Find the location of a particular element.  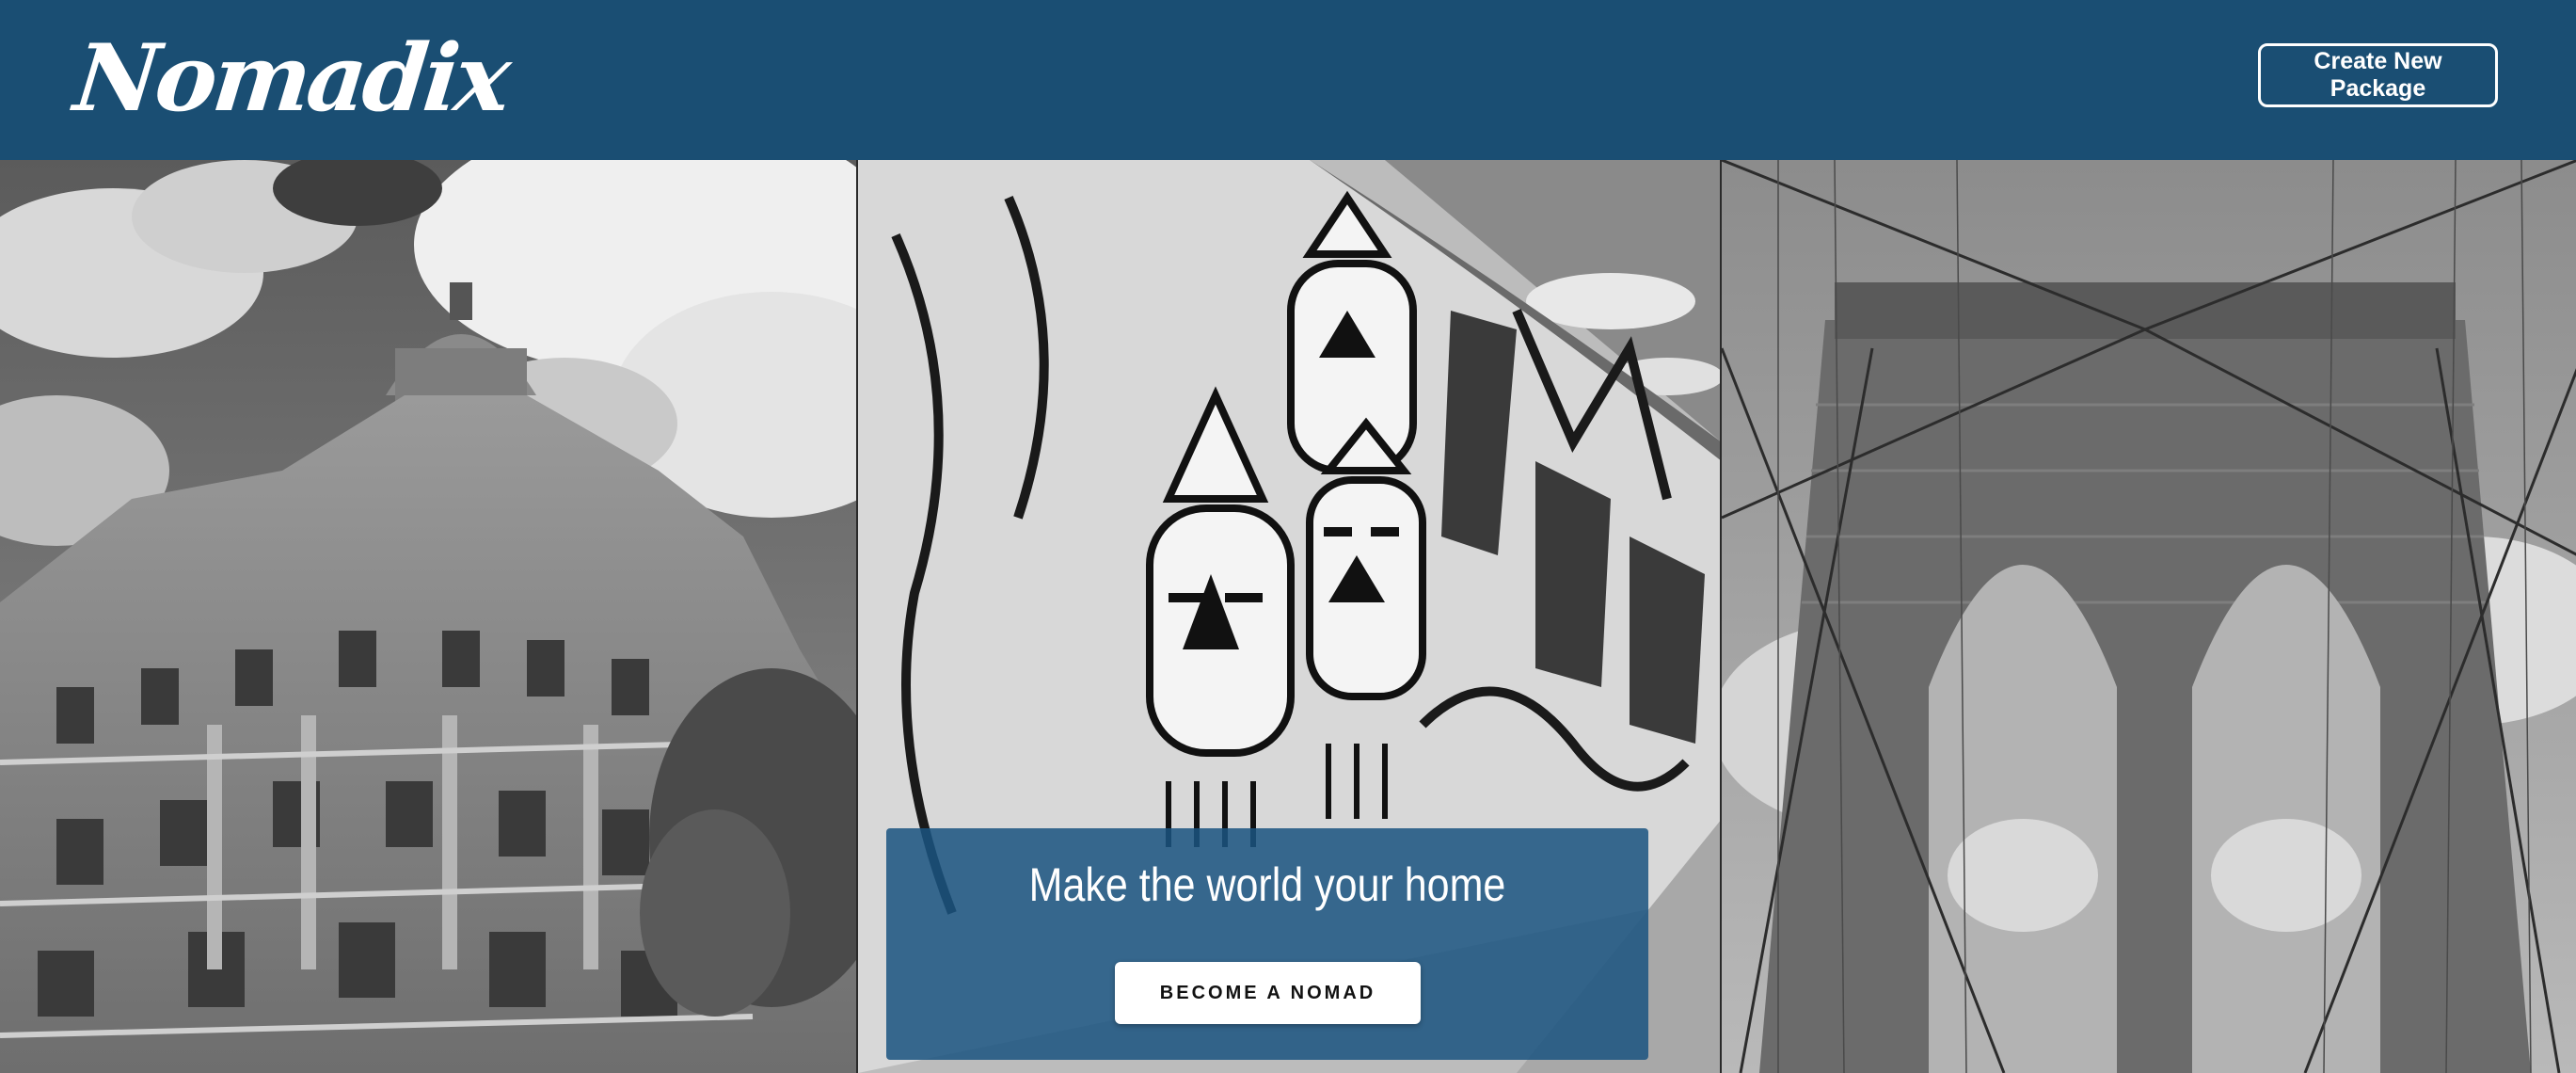

hero-headline: Make the world your home is located at coordinates (1267, 884).